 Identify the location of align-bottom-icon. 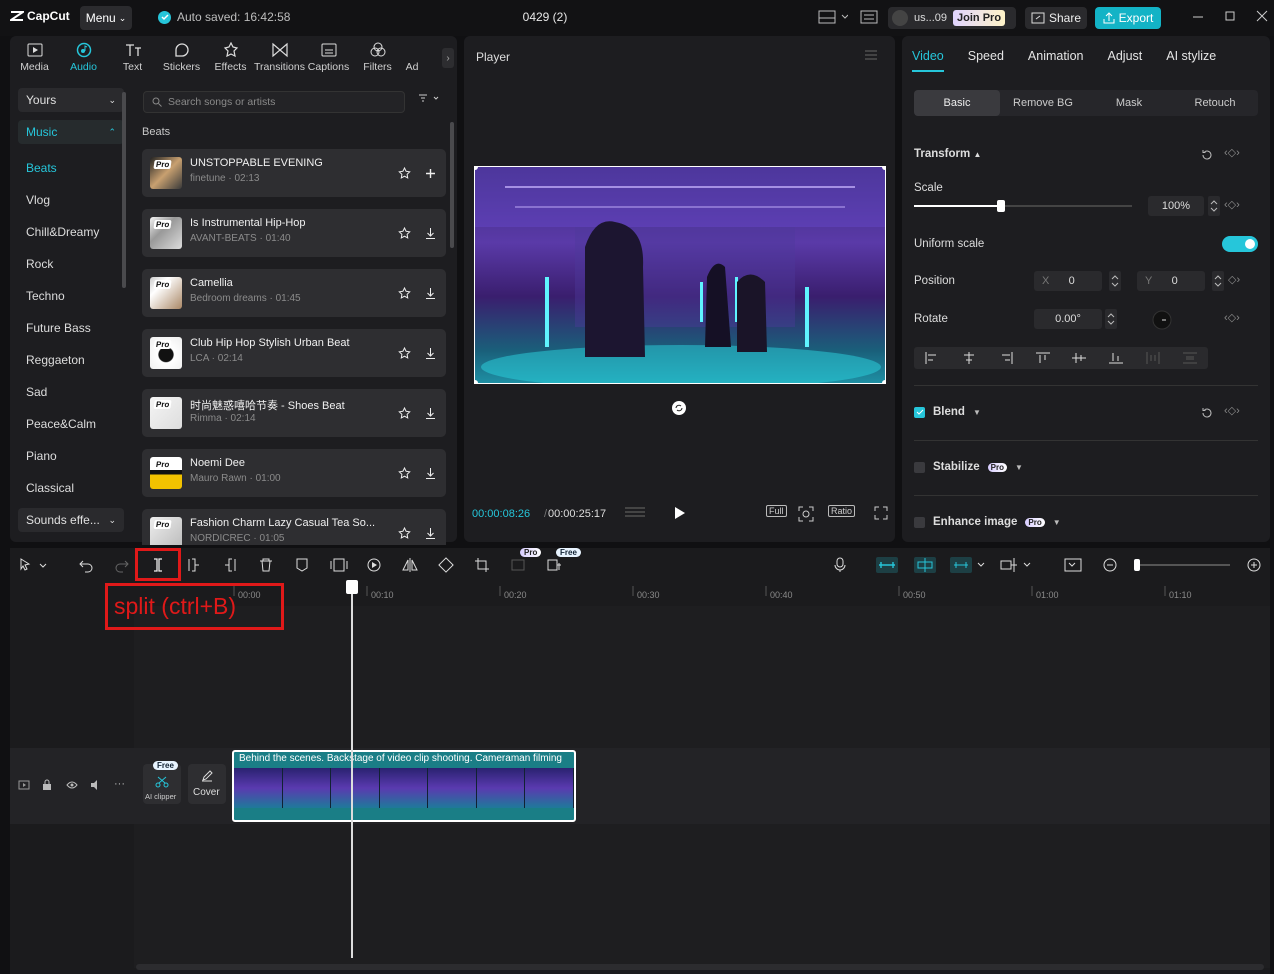
(1116, 358).